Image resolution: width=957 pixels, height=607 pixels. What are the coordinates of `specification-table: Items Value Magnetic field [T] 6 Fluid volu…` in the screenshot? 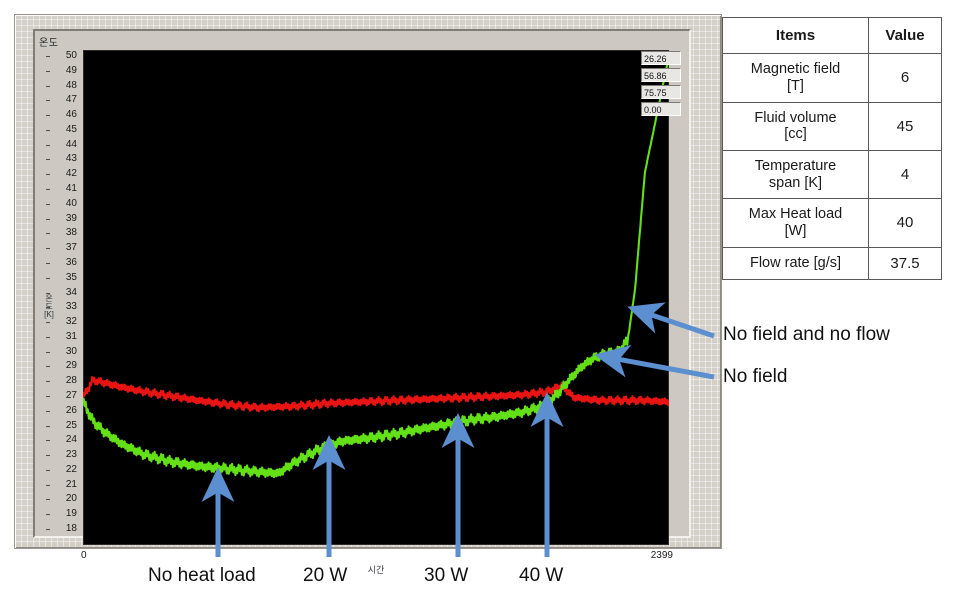 It's located at (832, 148).